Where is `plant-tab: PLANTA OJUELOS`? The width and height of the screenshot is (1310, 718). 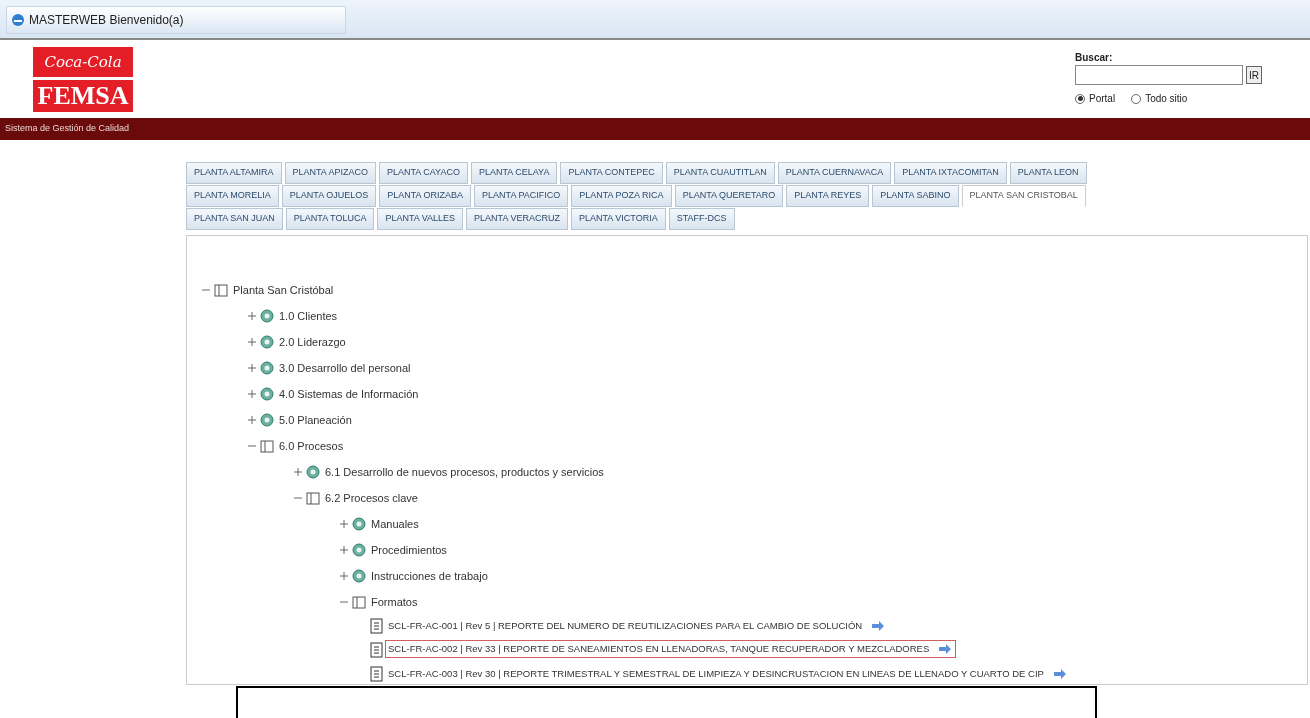
plant-tab: PLANTA OJUELOS is located at coordinates (329, 196).